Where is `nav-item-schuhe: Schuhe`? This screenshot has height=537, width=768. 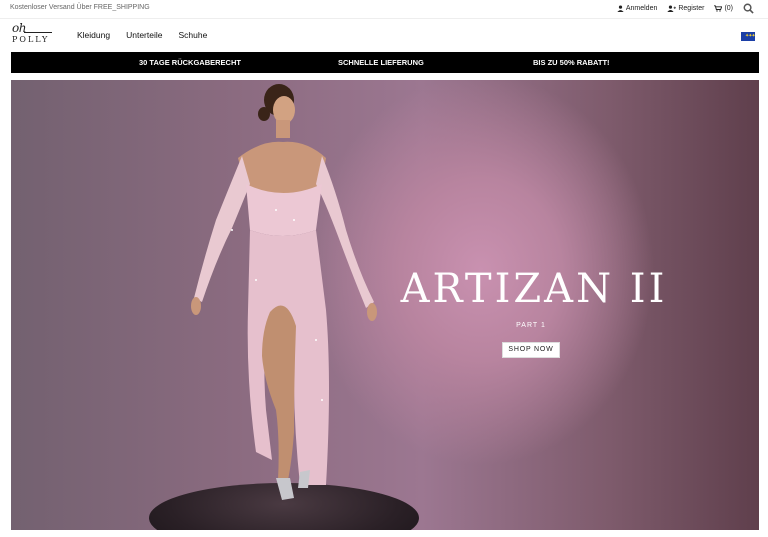
nav-item-schuhe: Schuhe is located at coordinates (192, 35).